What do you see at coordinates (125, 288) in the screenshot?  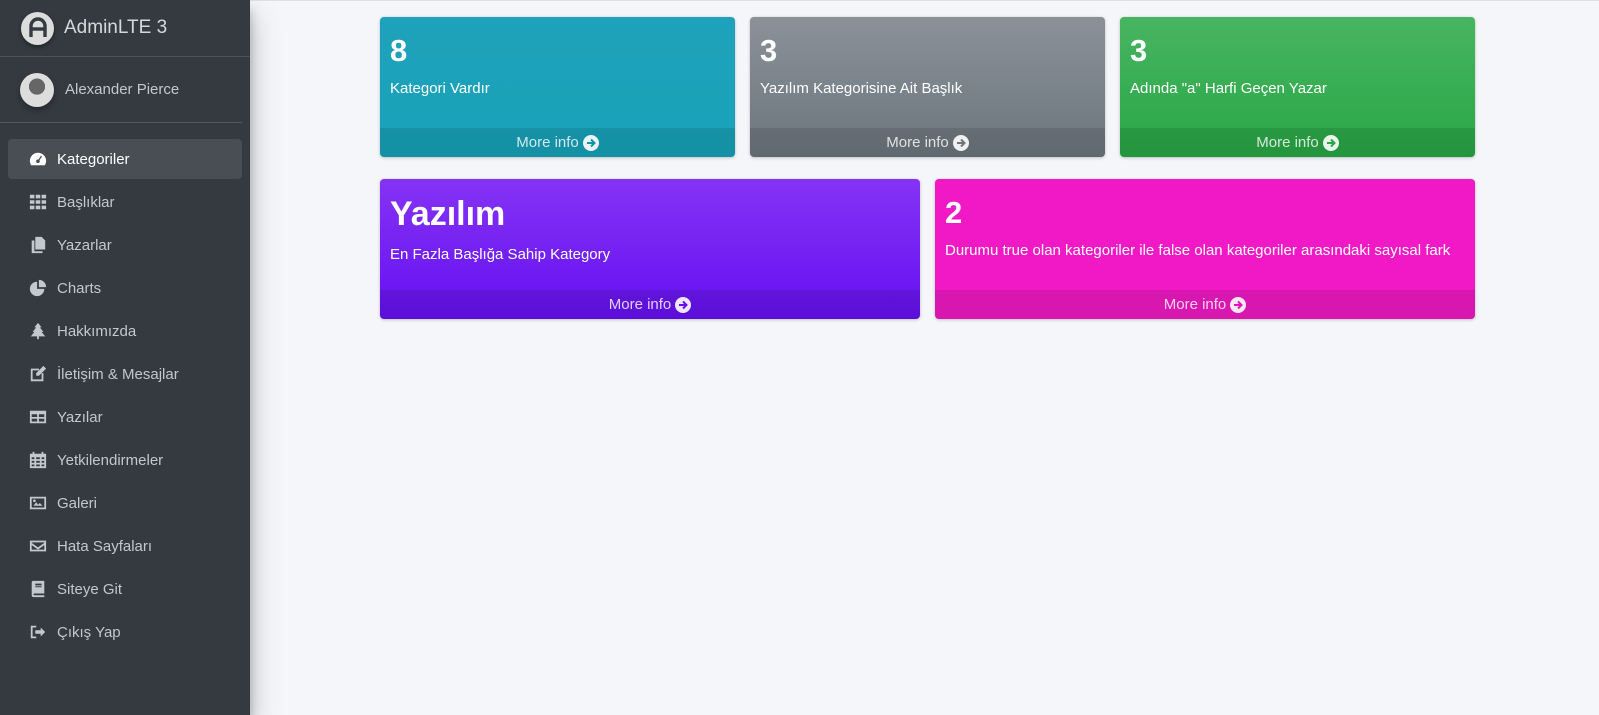 I see `sidebar-item-charts: Charts` at bounding box center [125, 288].